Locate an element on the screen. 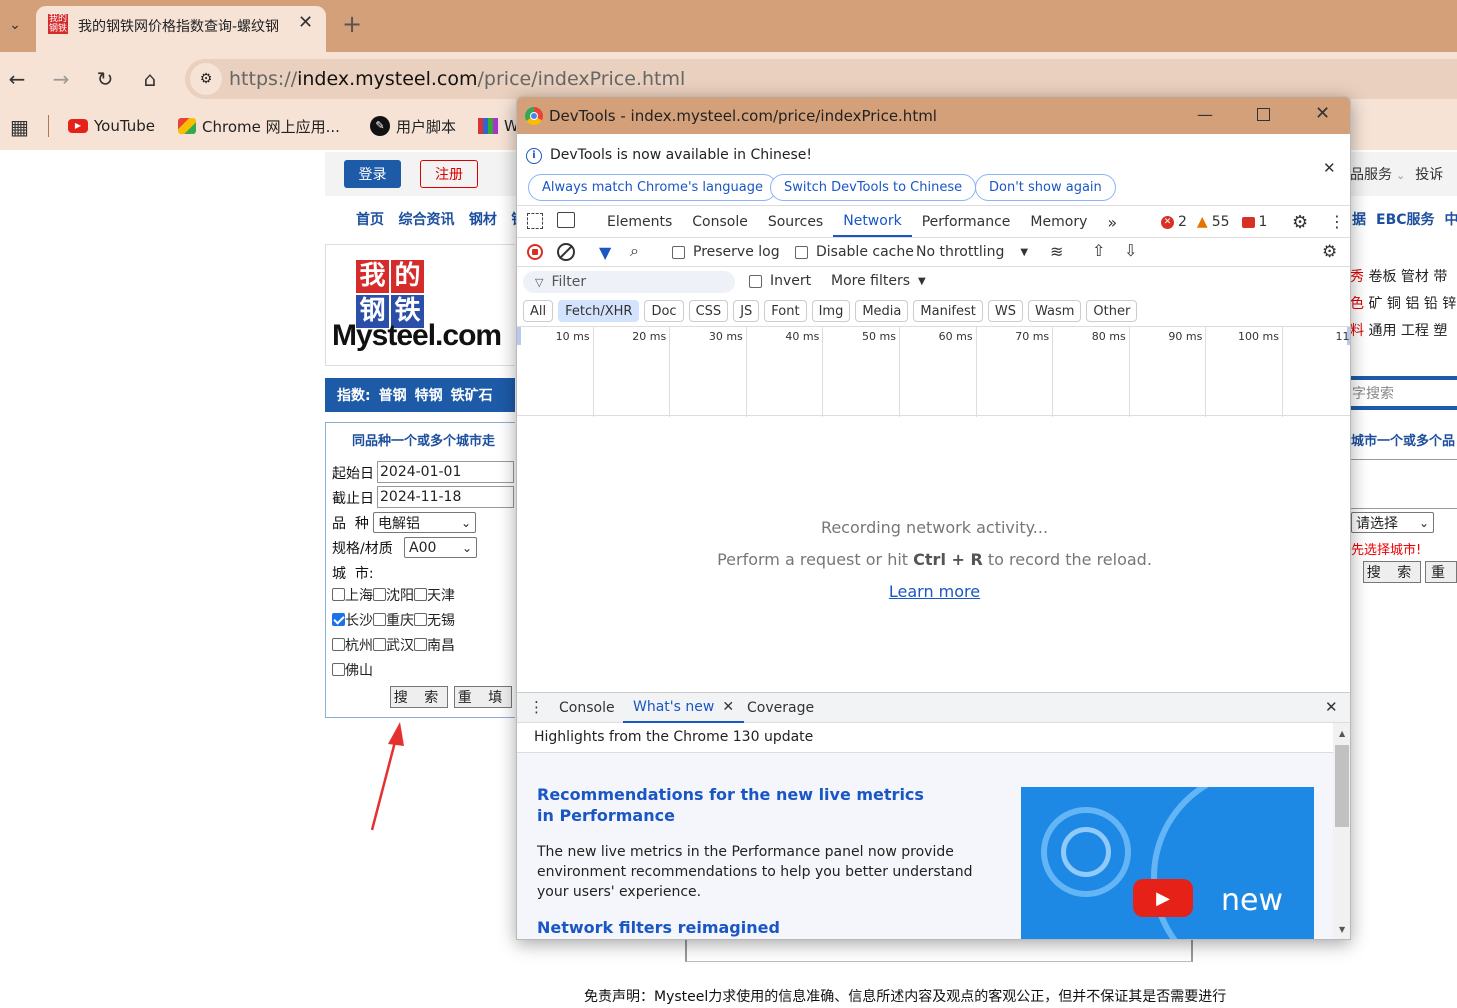  close-tab-icon: ✕ is located at coordinates (728, 707).